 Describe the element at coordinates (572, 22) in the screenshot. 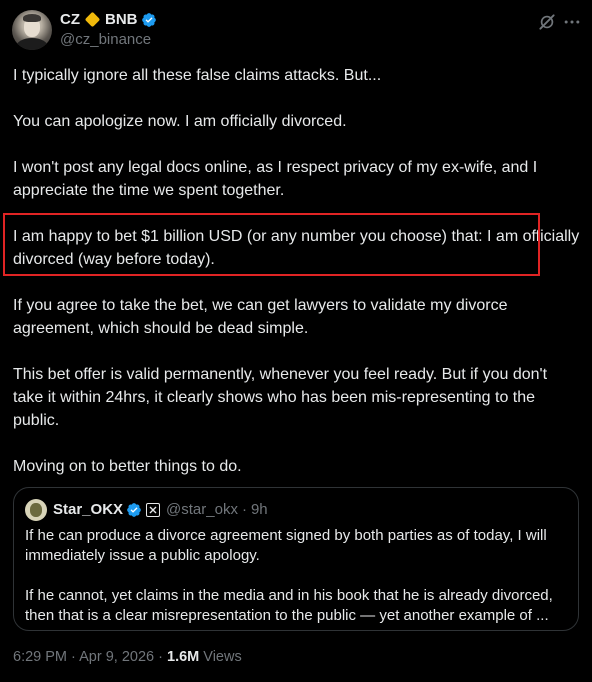

I see `more-options-icon` at that location.